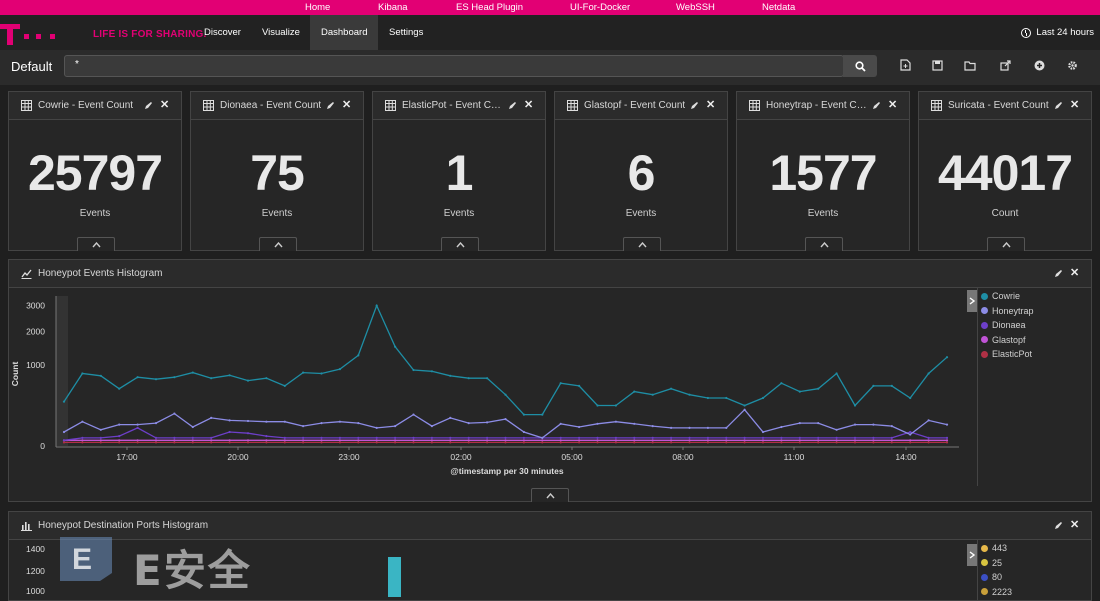 The height and width of the screenshot is (601, 1100). Describe the element at coordinates (972, 555) in the screenshot. I see `legend-toggle` at that location.